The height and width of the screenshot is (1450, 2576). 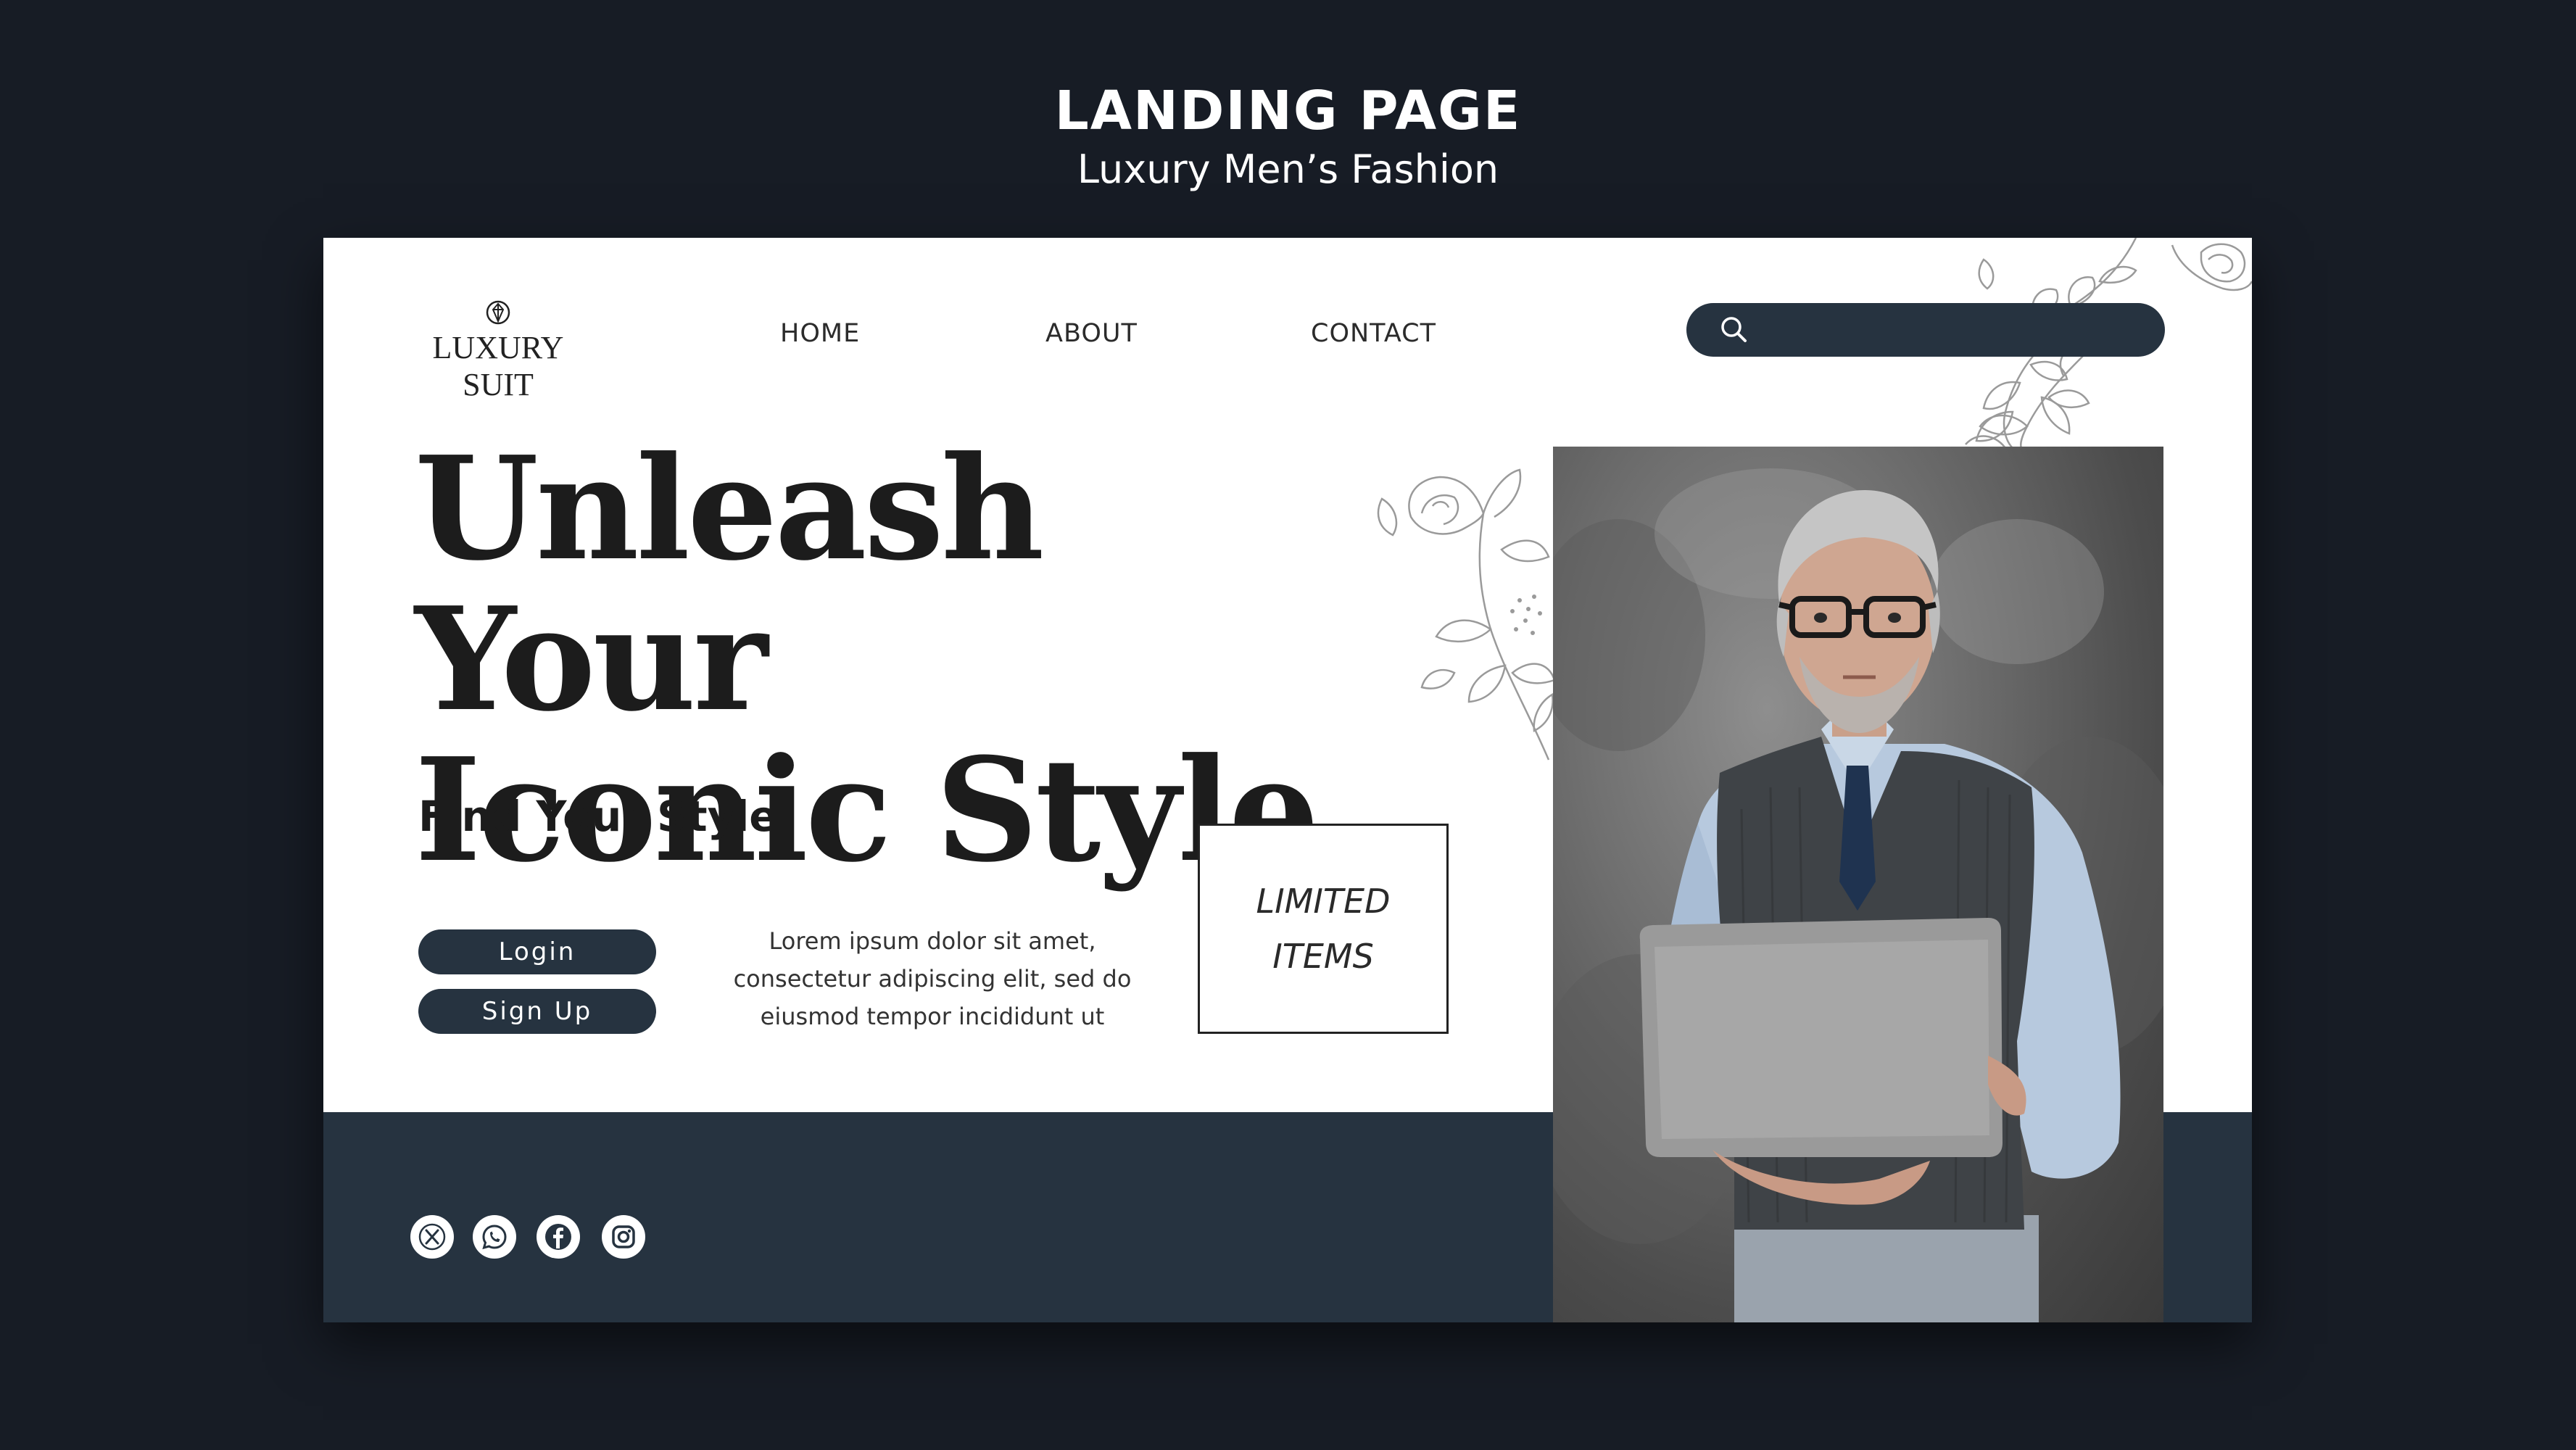 What do you see at coordinates (1323, 956) in the screenshot?
I see `limited-items-line-2: ITEMS` at bounding box center [1323, 956].